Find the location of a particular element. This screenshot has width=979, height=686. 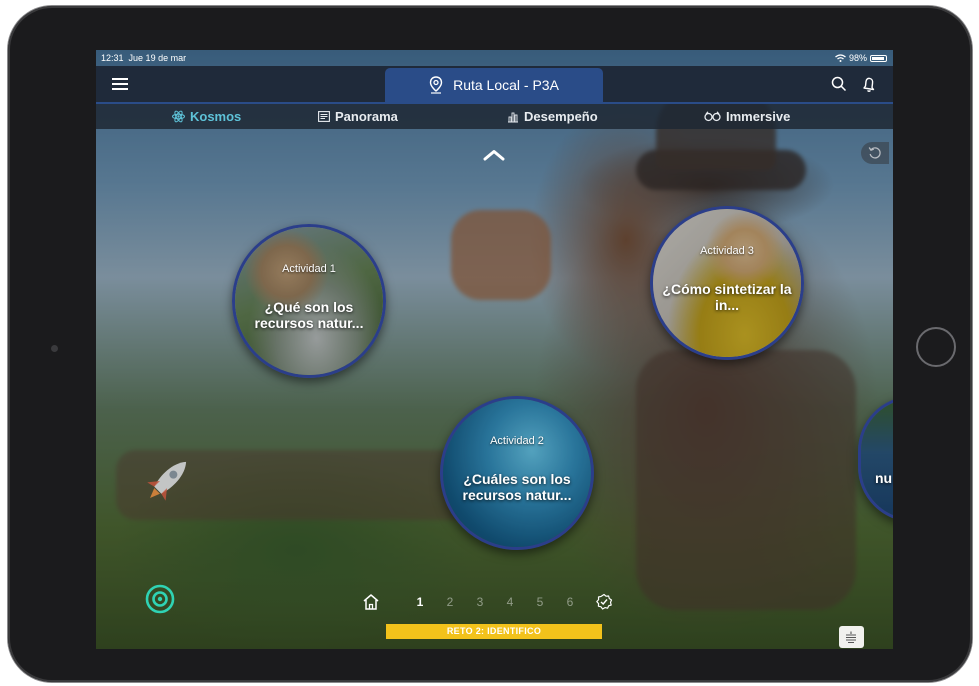

notes-icon is located at coordinates (851, 637).